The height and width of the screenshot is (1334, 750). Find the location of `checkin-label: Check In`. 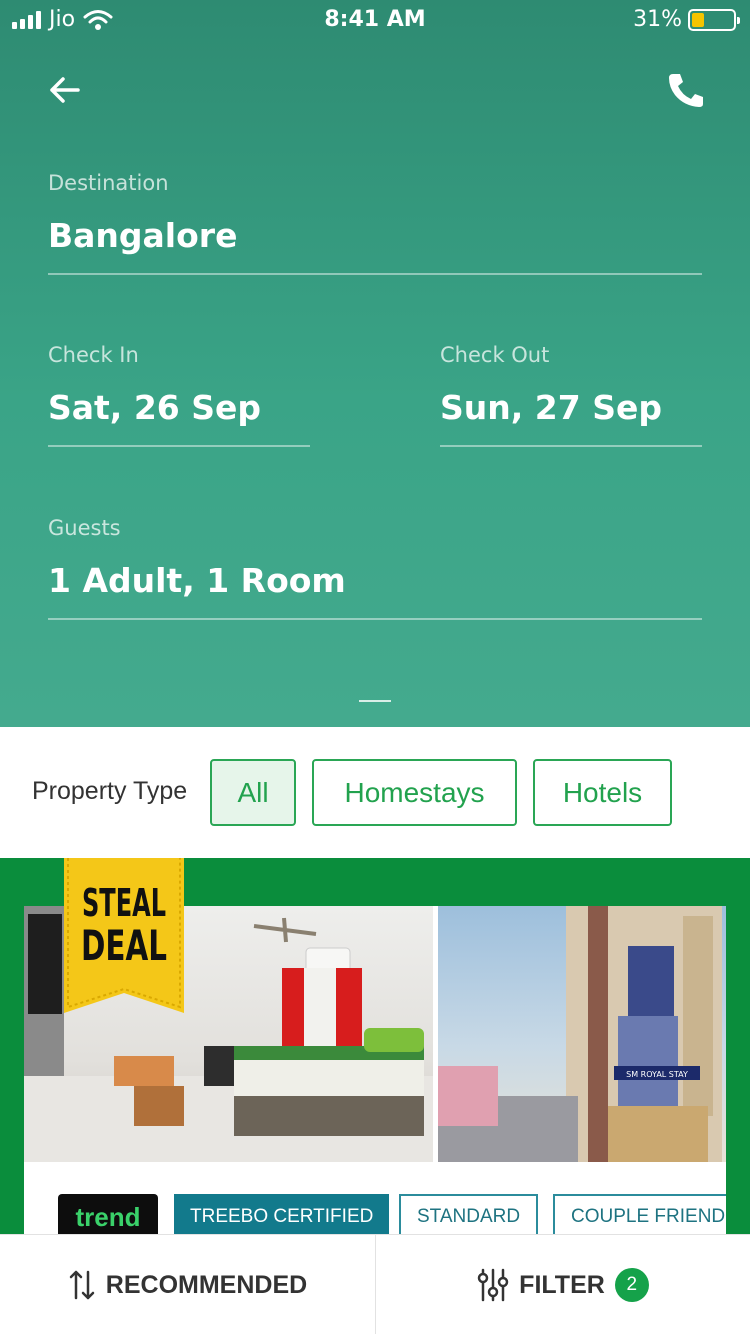

checkin-label: Check In is located at coordinates (93, 355).